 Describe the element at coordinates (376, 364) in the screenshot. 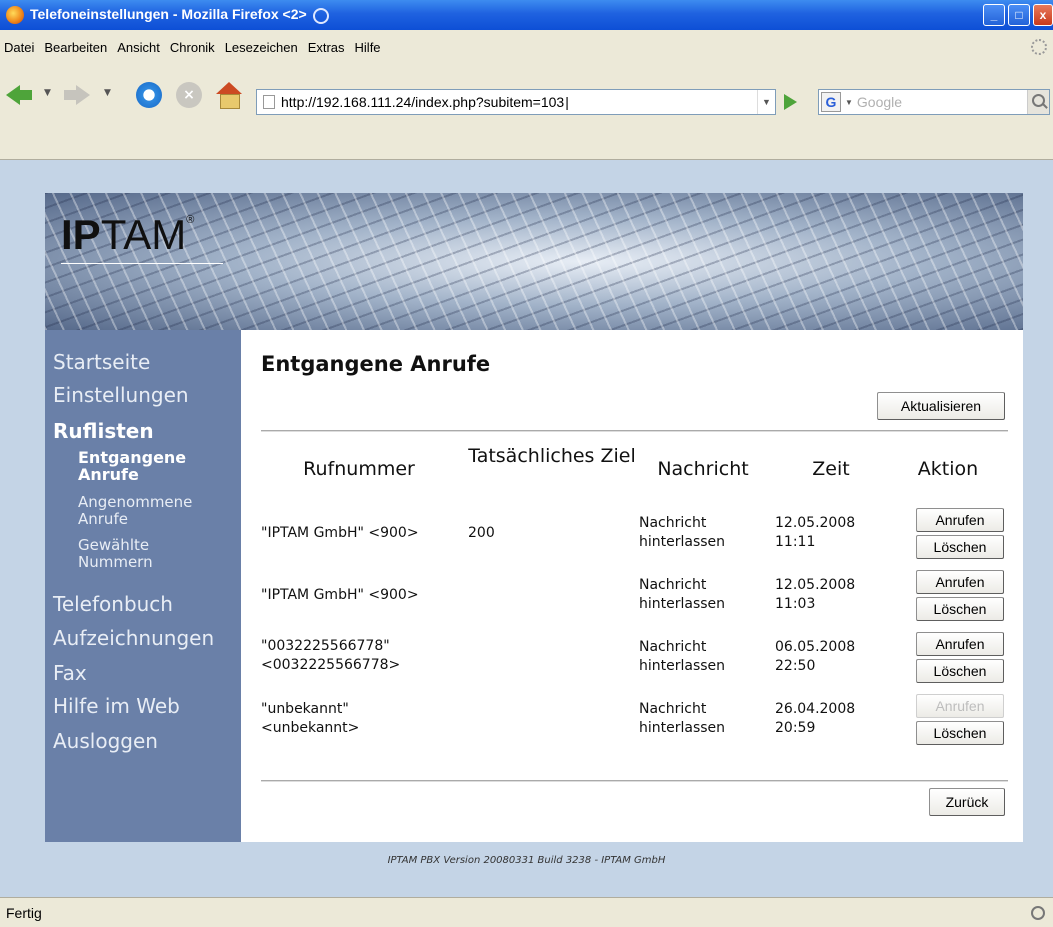

I see `page-title: Entgangene Anrufe` at that location.